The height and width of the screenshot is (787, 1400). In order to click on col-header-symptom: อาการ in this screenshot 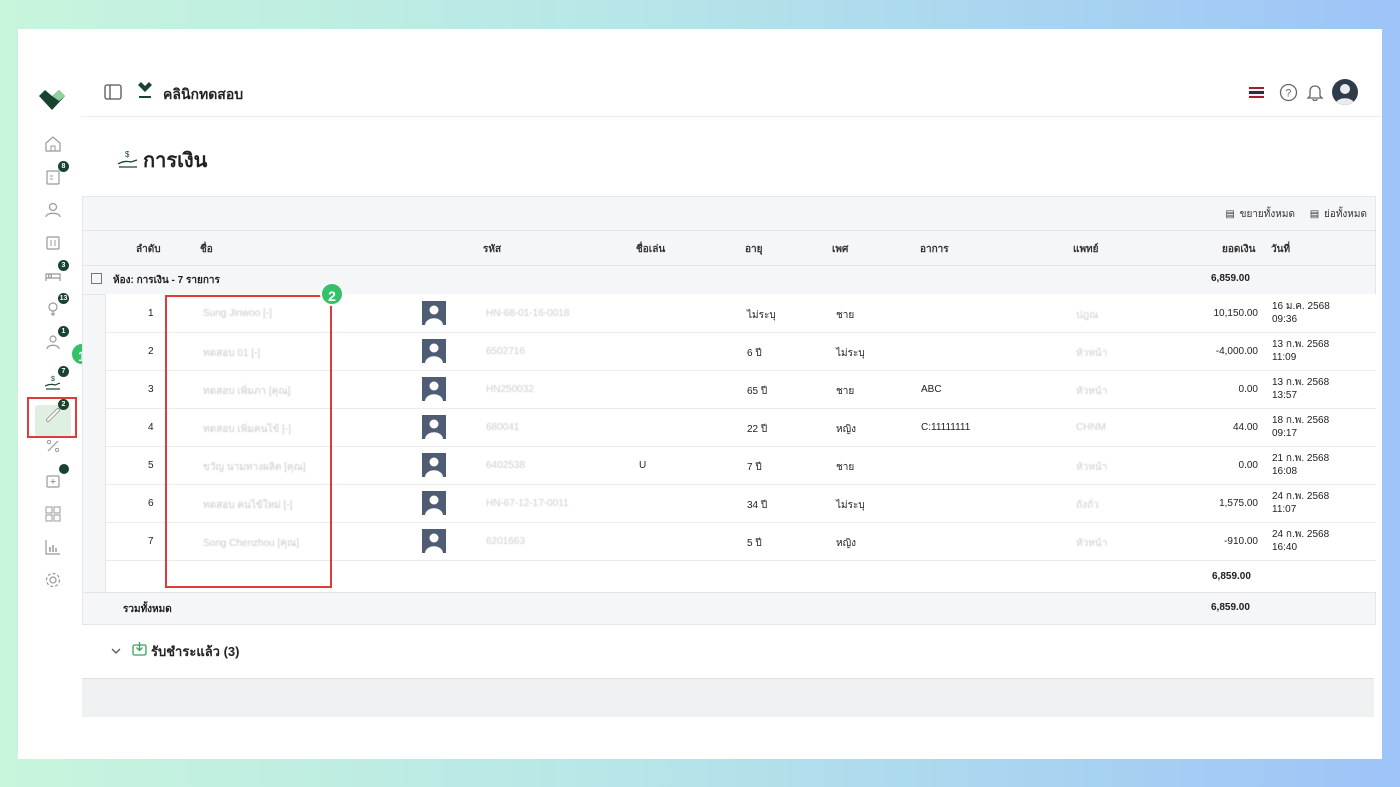, I will do `click(934, 249)`.